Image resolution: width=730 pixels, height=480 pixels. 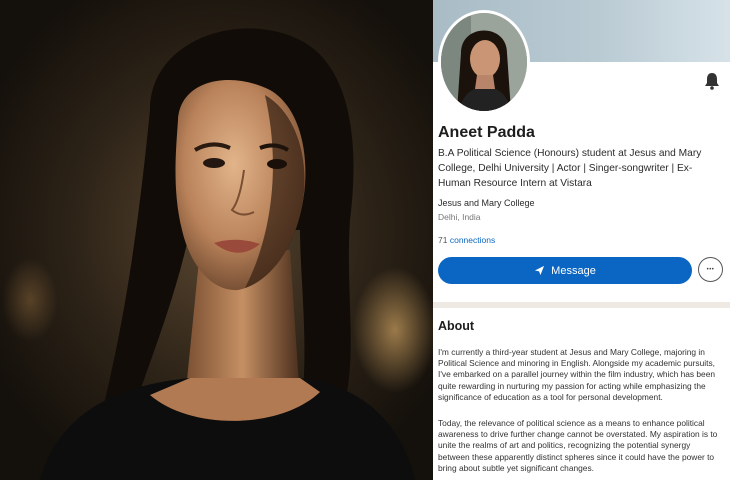 I want to click on message-button: Message, so click(x=565, y=270).